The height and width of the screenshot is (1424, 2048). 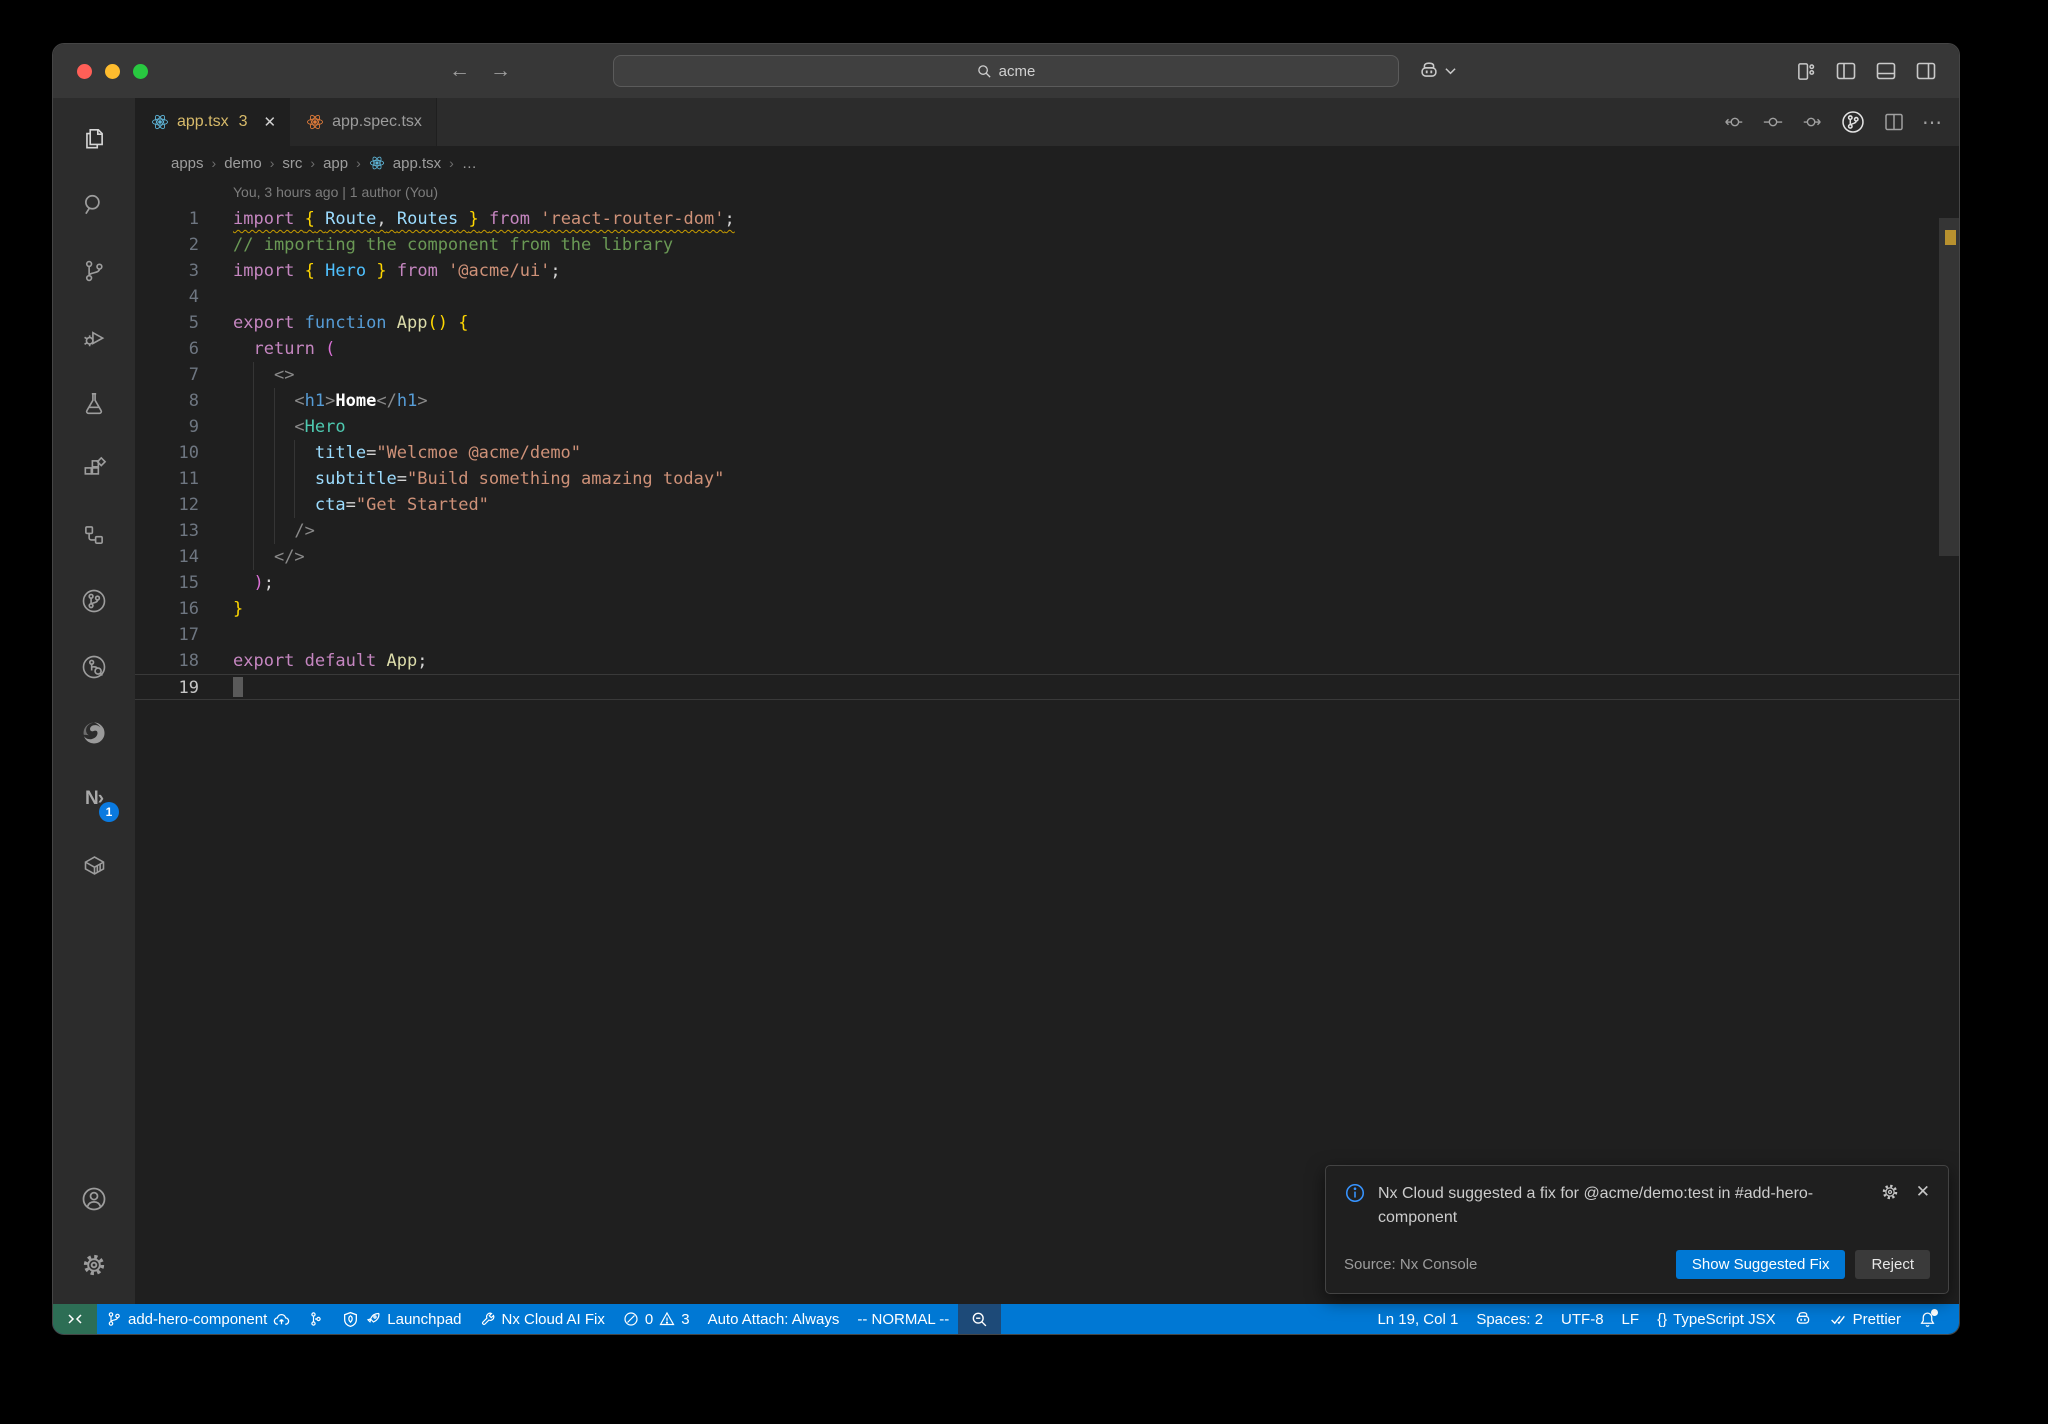 What do you see at coordinates (1773, 122) in the screenshot?
I see `gitlens-current-icon` at bounding box center [1773, 122].